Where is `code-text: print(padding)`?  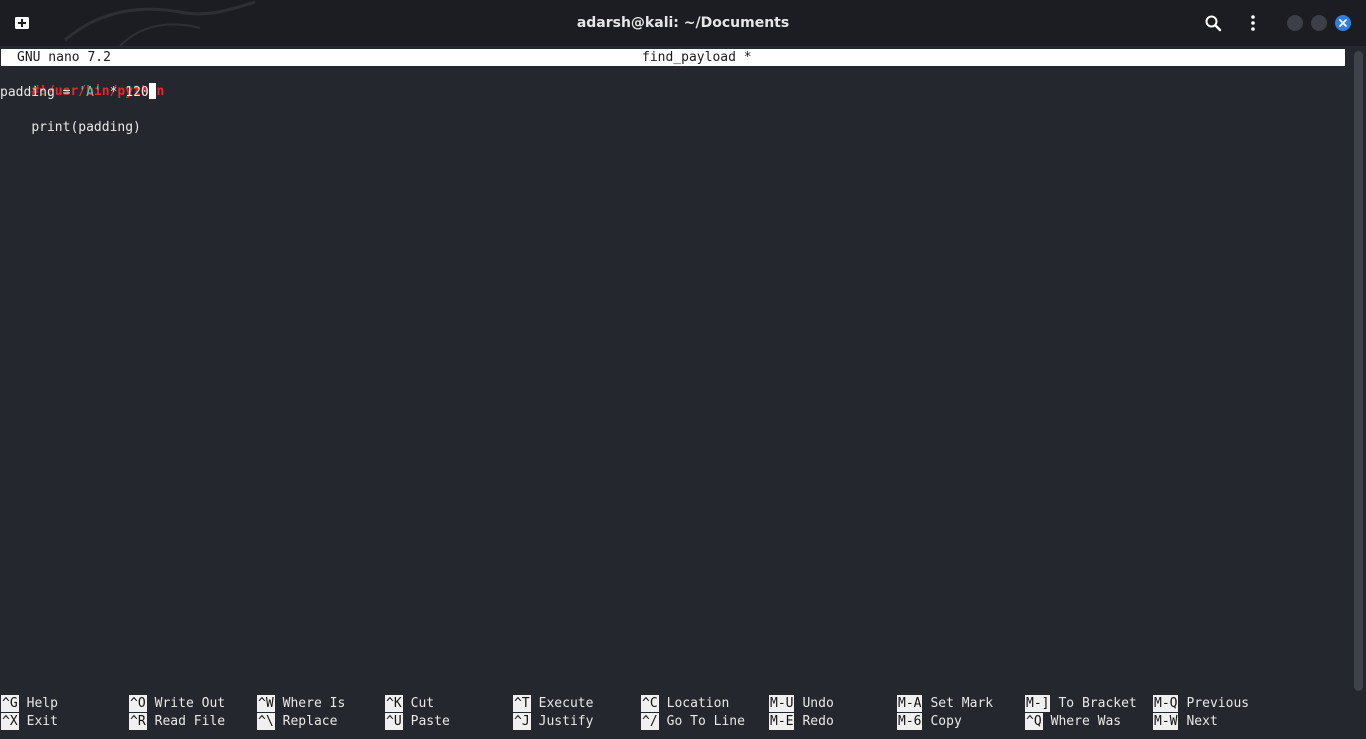
code-text: print(padding) is located at coordinates (86, 127).